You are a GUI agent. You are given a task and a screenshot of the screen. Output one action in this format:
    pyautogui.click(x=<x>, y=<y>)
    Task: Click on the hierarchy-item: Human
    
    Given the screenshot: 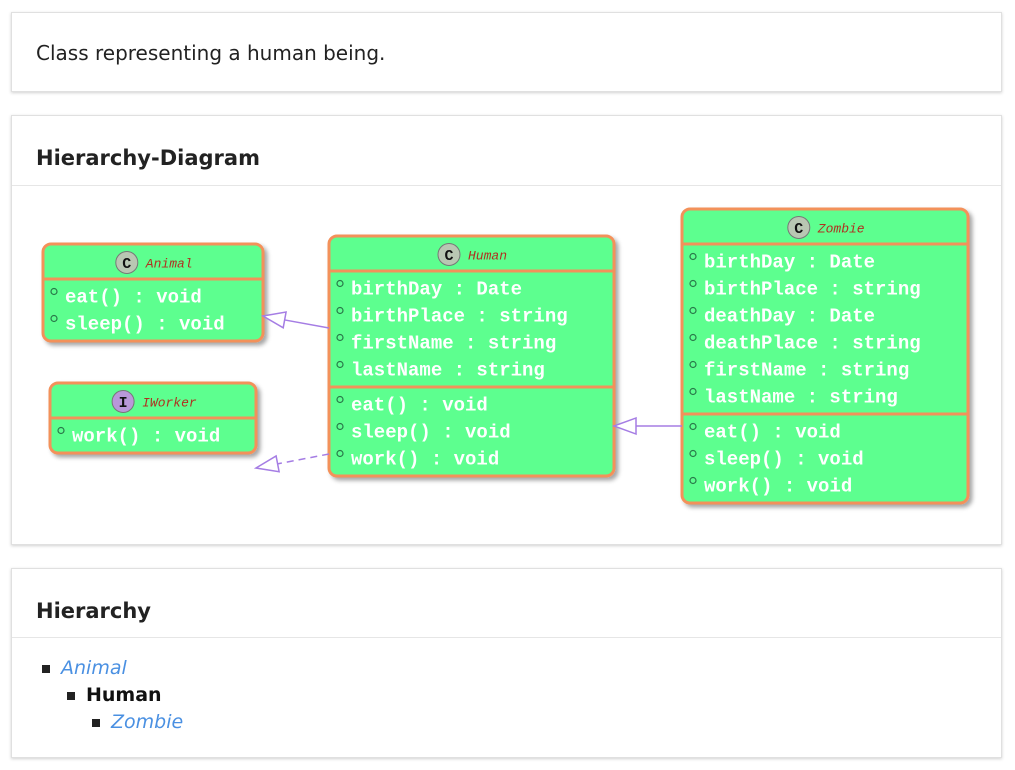 What is the action you would take?
    pyautogui.click(x=112, y=695)
    